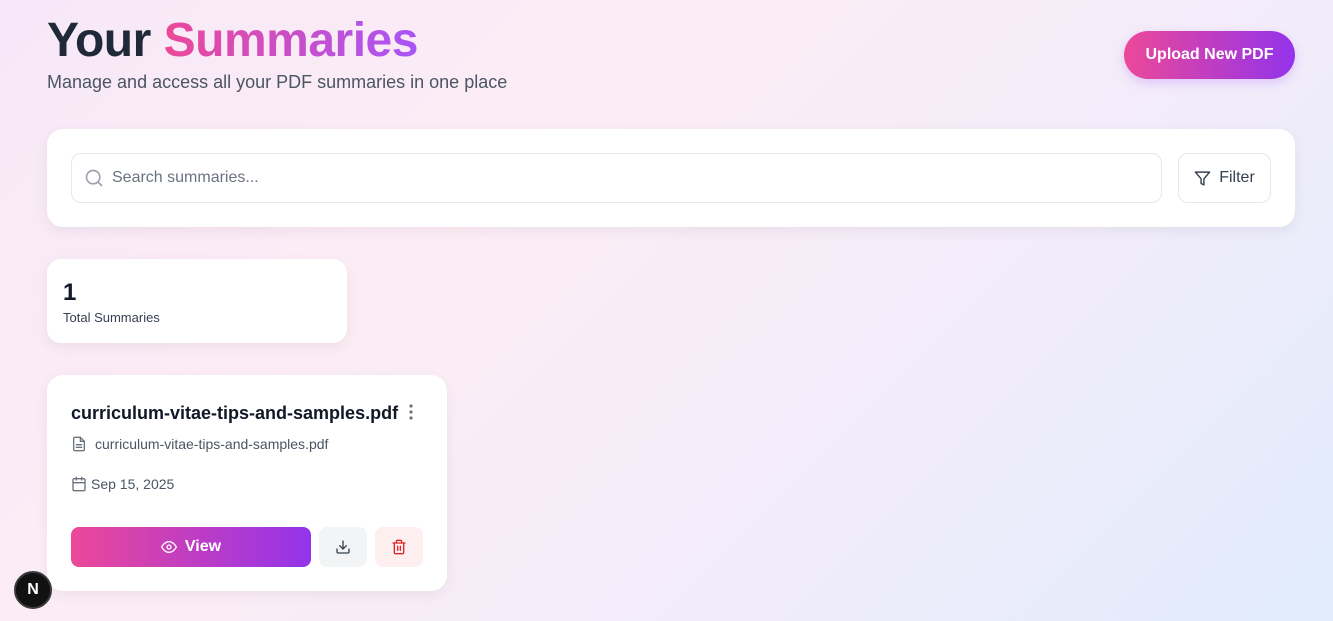 This screenshot has height=621, width=1333. What do you see at coordinates (99, 40) in the screenshot?
I see `page-title-plain: Your` at bounding box center [99, 40].